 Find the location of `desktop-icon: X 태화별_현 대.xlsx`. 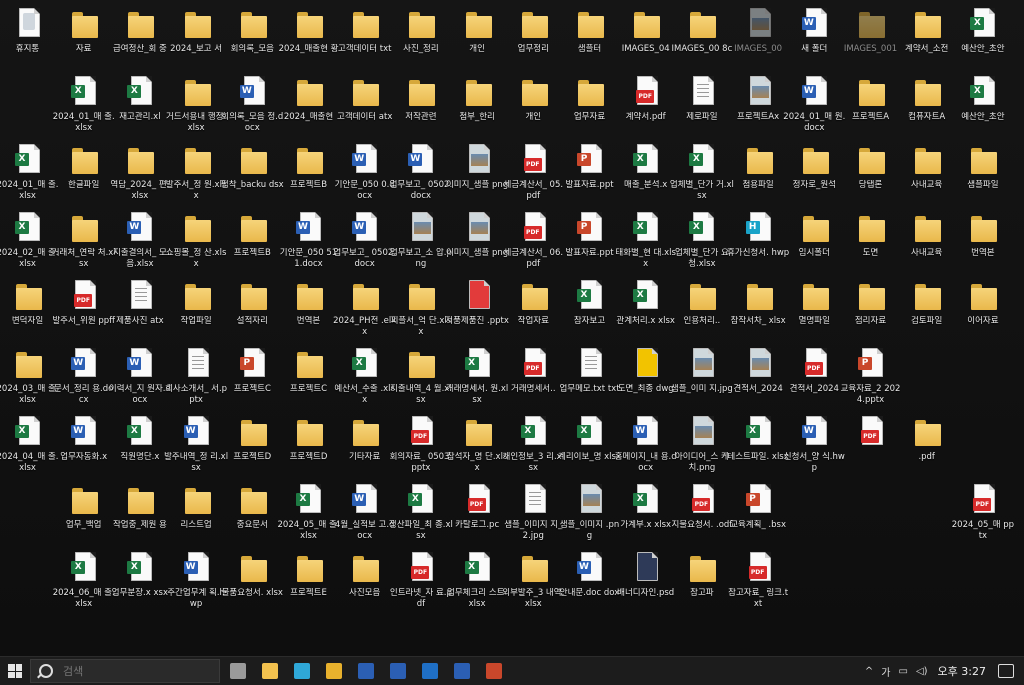

desktop-icon: X 태화별_현 대.xlsx is located at coordinates (645, 241).